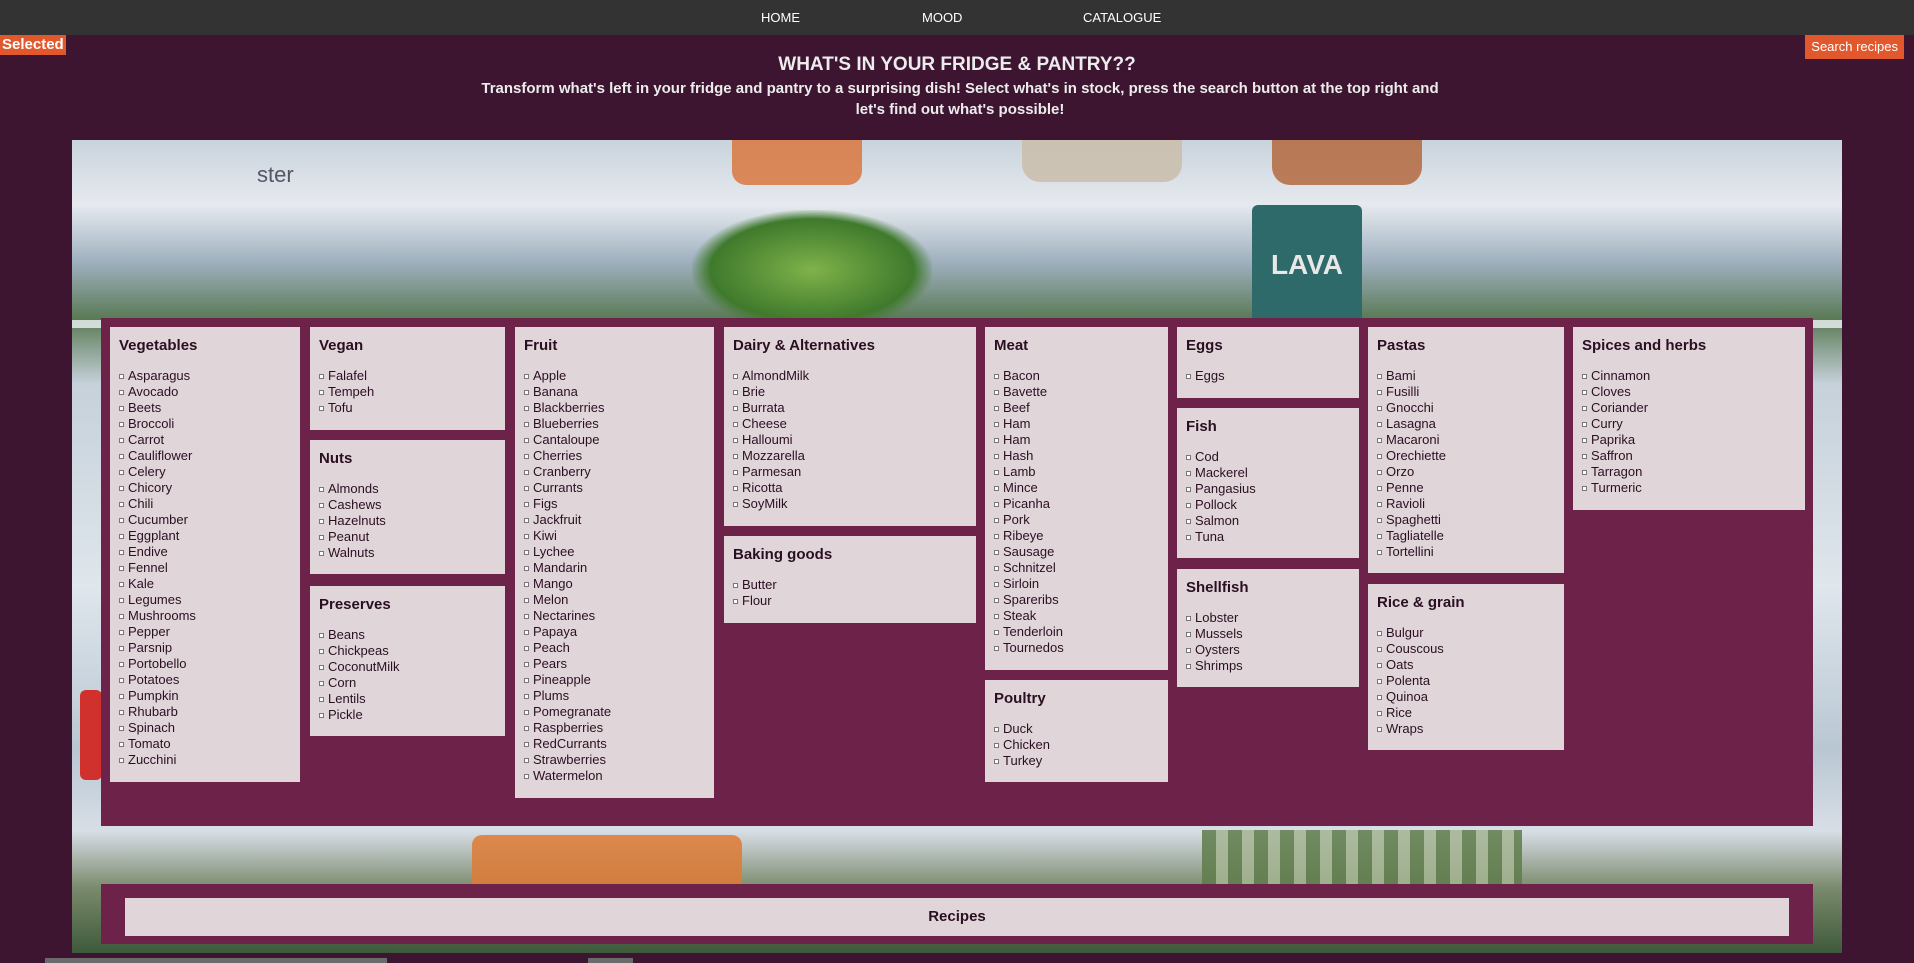  Describe the element at coordinates (614, 440) in the screenshot. I see `ingredient-item: Cantaloupe` at that location.